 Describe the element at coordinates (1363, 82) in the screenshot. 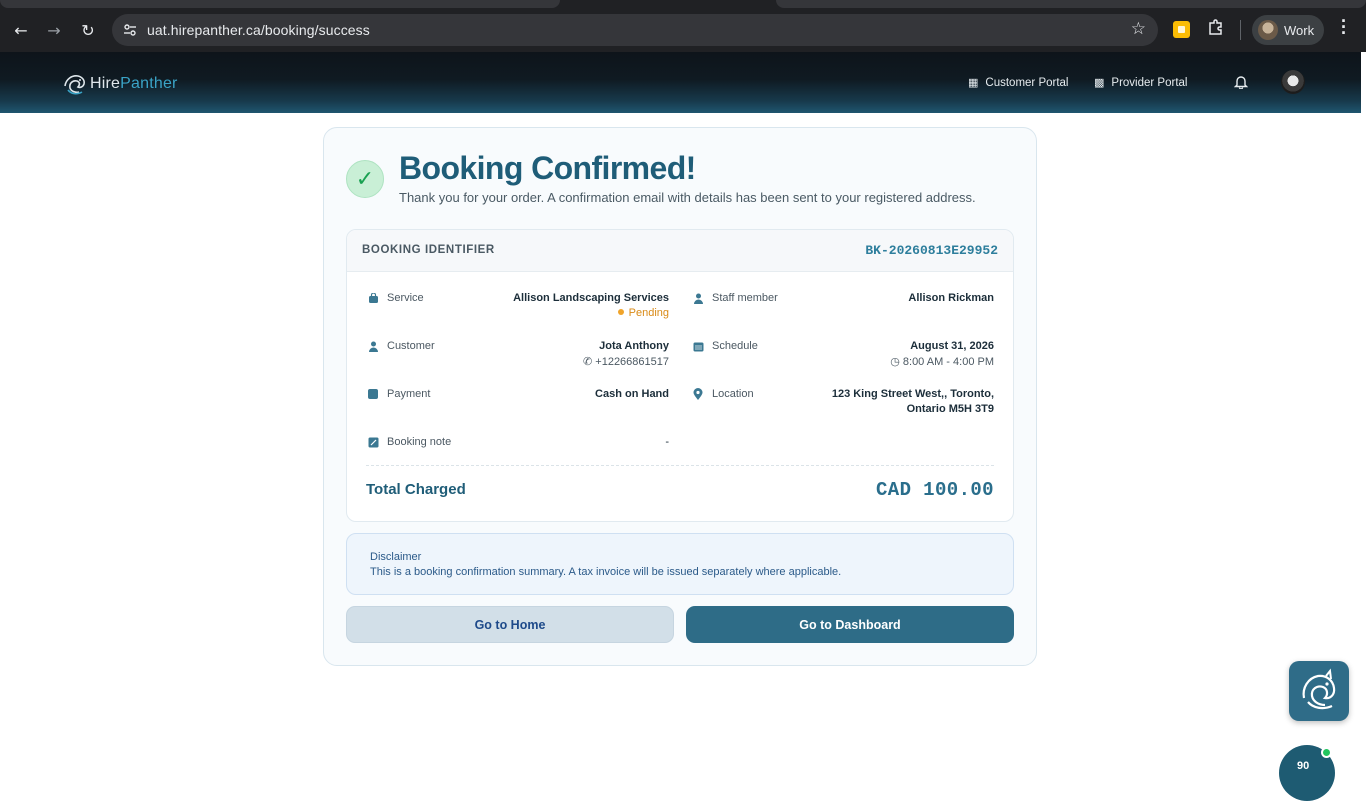

I see `header-edge` at that location.